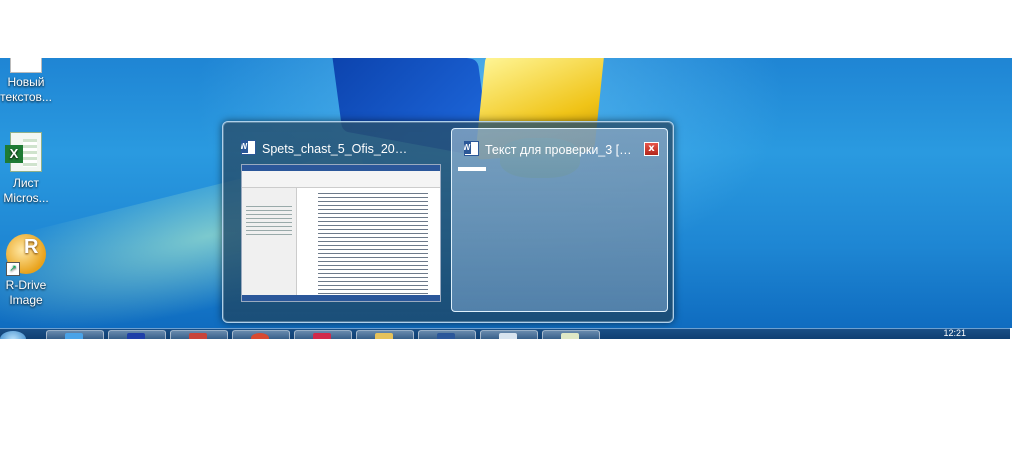 The height and width of the screenshot is (460, 1024). I want to click on navigation-pane-preview, so click(269, 241).